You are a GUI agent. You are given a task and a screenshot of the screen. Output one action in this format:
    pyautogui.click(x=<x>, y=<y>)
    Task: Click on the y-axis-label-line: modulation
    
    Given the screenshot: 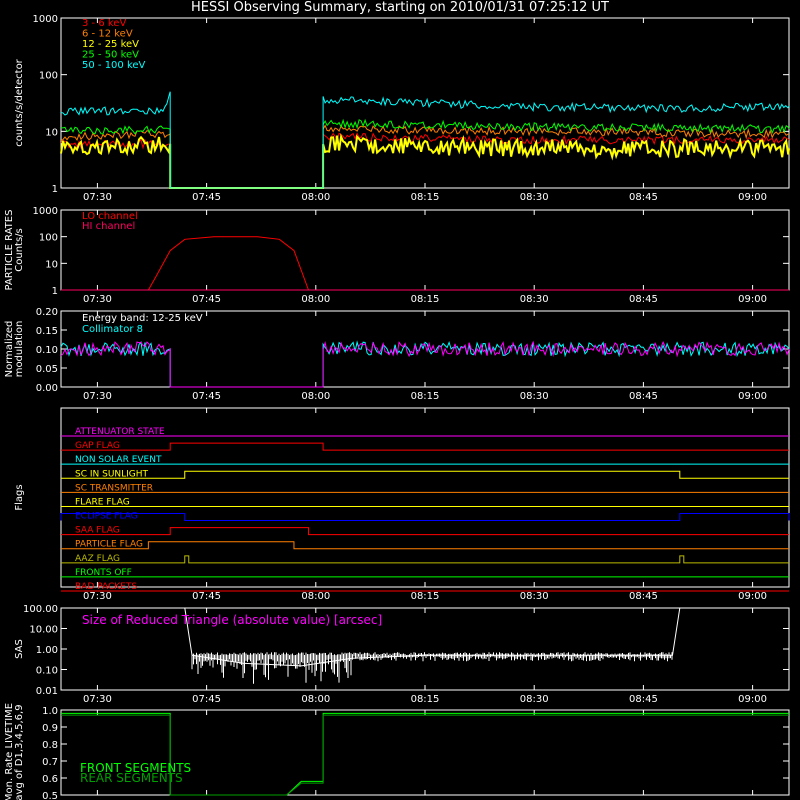 What is the action you would take?
    pyautogui.click(x=19, y=349)
    